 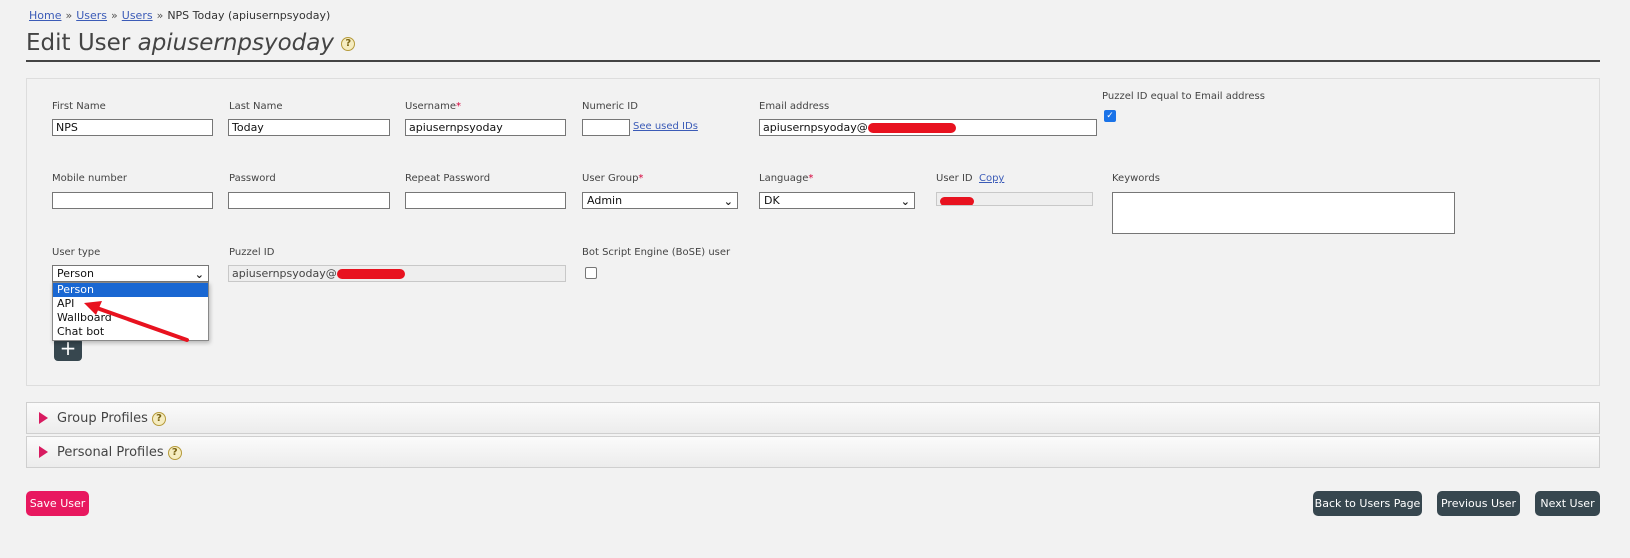 What do you see at coordinates (132, 127) in the screenshot?
I see `first-name-input: NPS` at bounding box center [132, 127].